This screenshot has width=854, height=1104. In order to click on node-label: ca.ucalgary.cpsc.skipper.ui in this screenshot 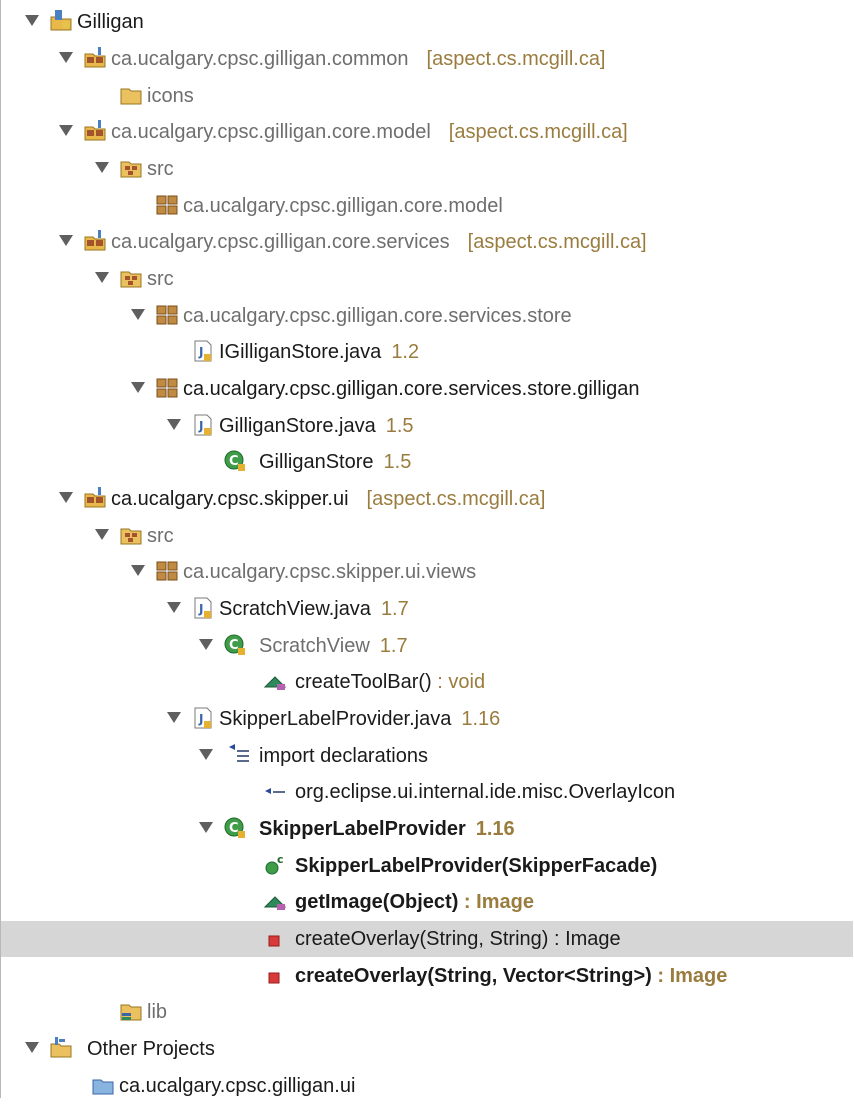, I will do `click(230, 499)`.